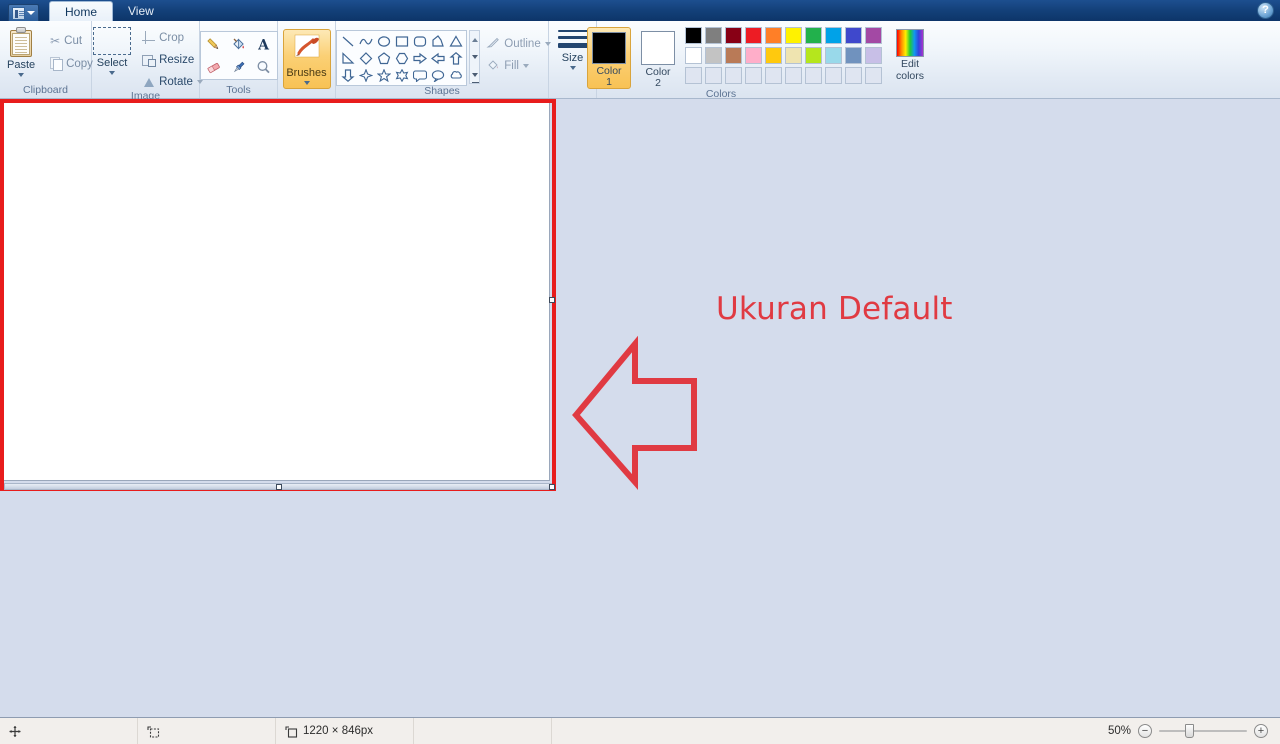 Image resolution: width=1280 pixels, height=744 pixels. I want to click on shape-line, so click(347, 41).